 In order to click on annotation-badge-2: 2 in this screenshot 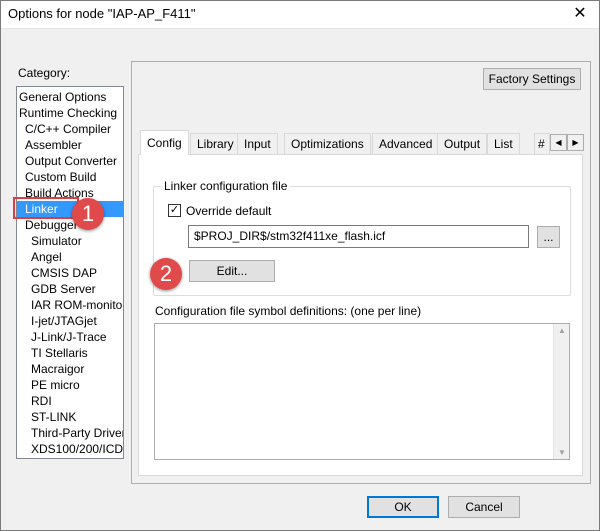, I will do `click(166, 274)`.